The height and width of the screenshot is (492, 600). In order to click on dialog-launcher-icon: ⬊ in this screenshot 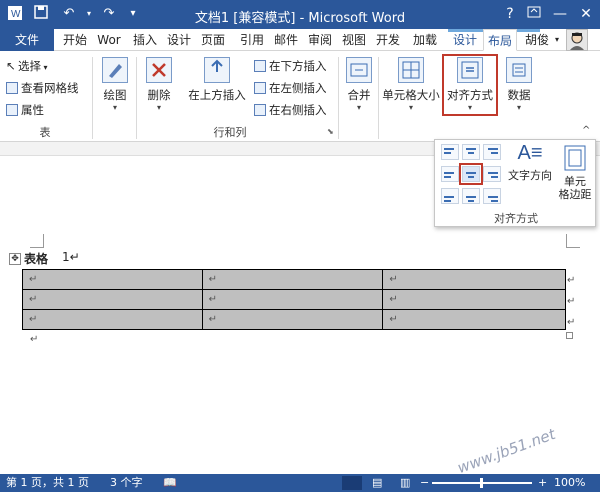, I will do `click(330, 131)`.